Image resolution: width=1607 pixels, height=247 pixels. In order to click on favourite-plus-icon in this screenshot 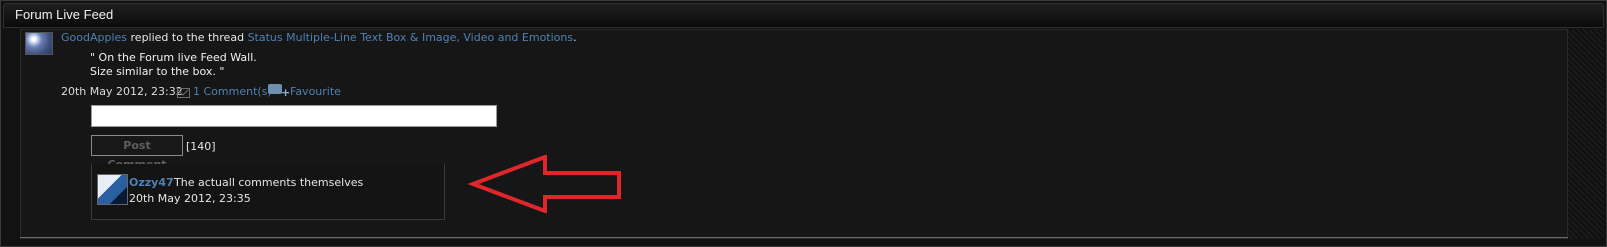, I will do `click(279, 91)`.